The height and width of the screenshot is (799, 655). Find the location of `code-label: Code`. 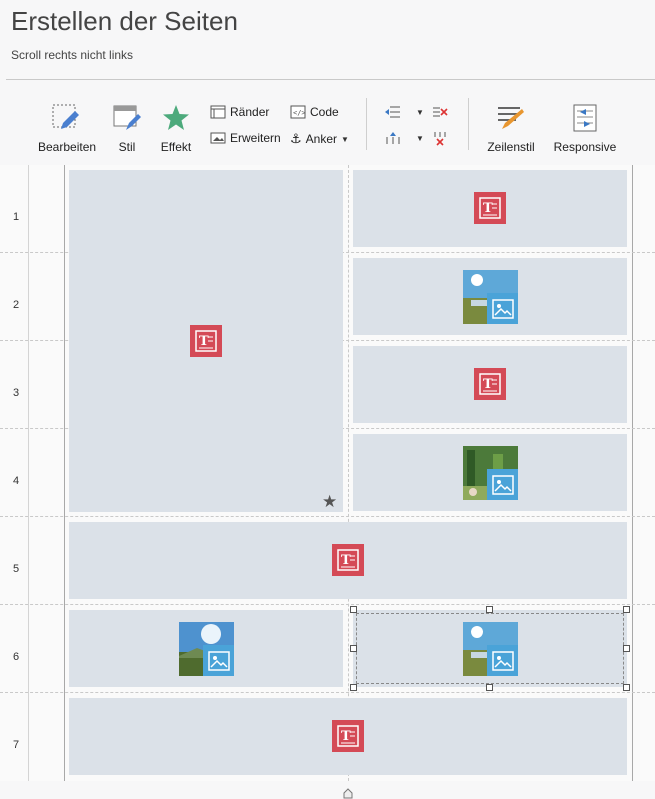

code-label: Code is located at coordinates (324, 112).